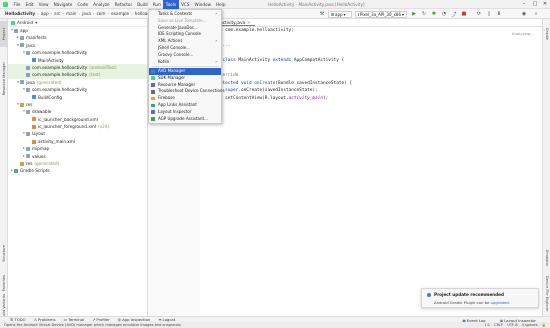 The height and width of the screenshot is (328, 550). Describe the element at coordinates (530, 325) in the screenshot. I see `indent-setting: 4 spaces` at that location.